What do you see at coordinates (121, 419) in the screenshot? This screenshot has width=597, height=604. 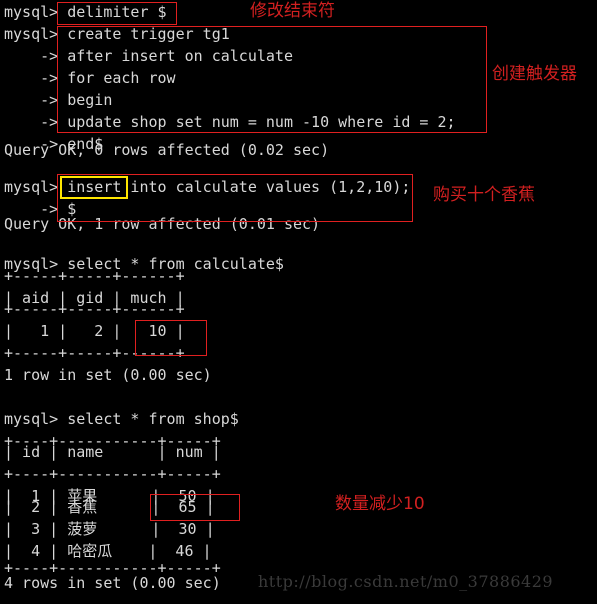 I see `terminal-line: mysql> select * from shop$` at bounding box center [121, 419].